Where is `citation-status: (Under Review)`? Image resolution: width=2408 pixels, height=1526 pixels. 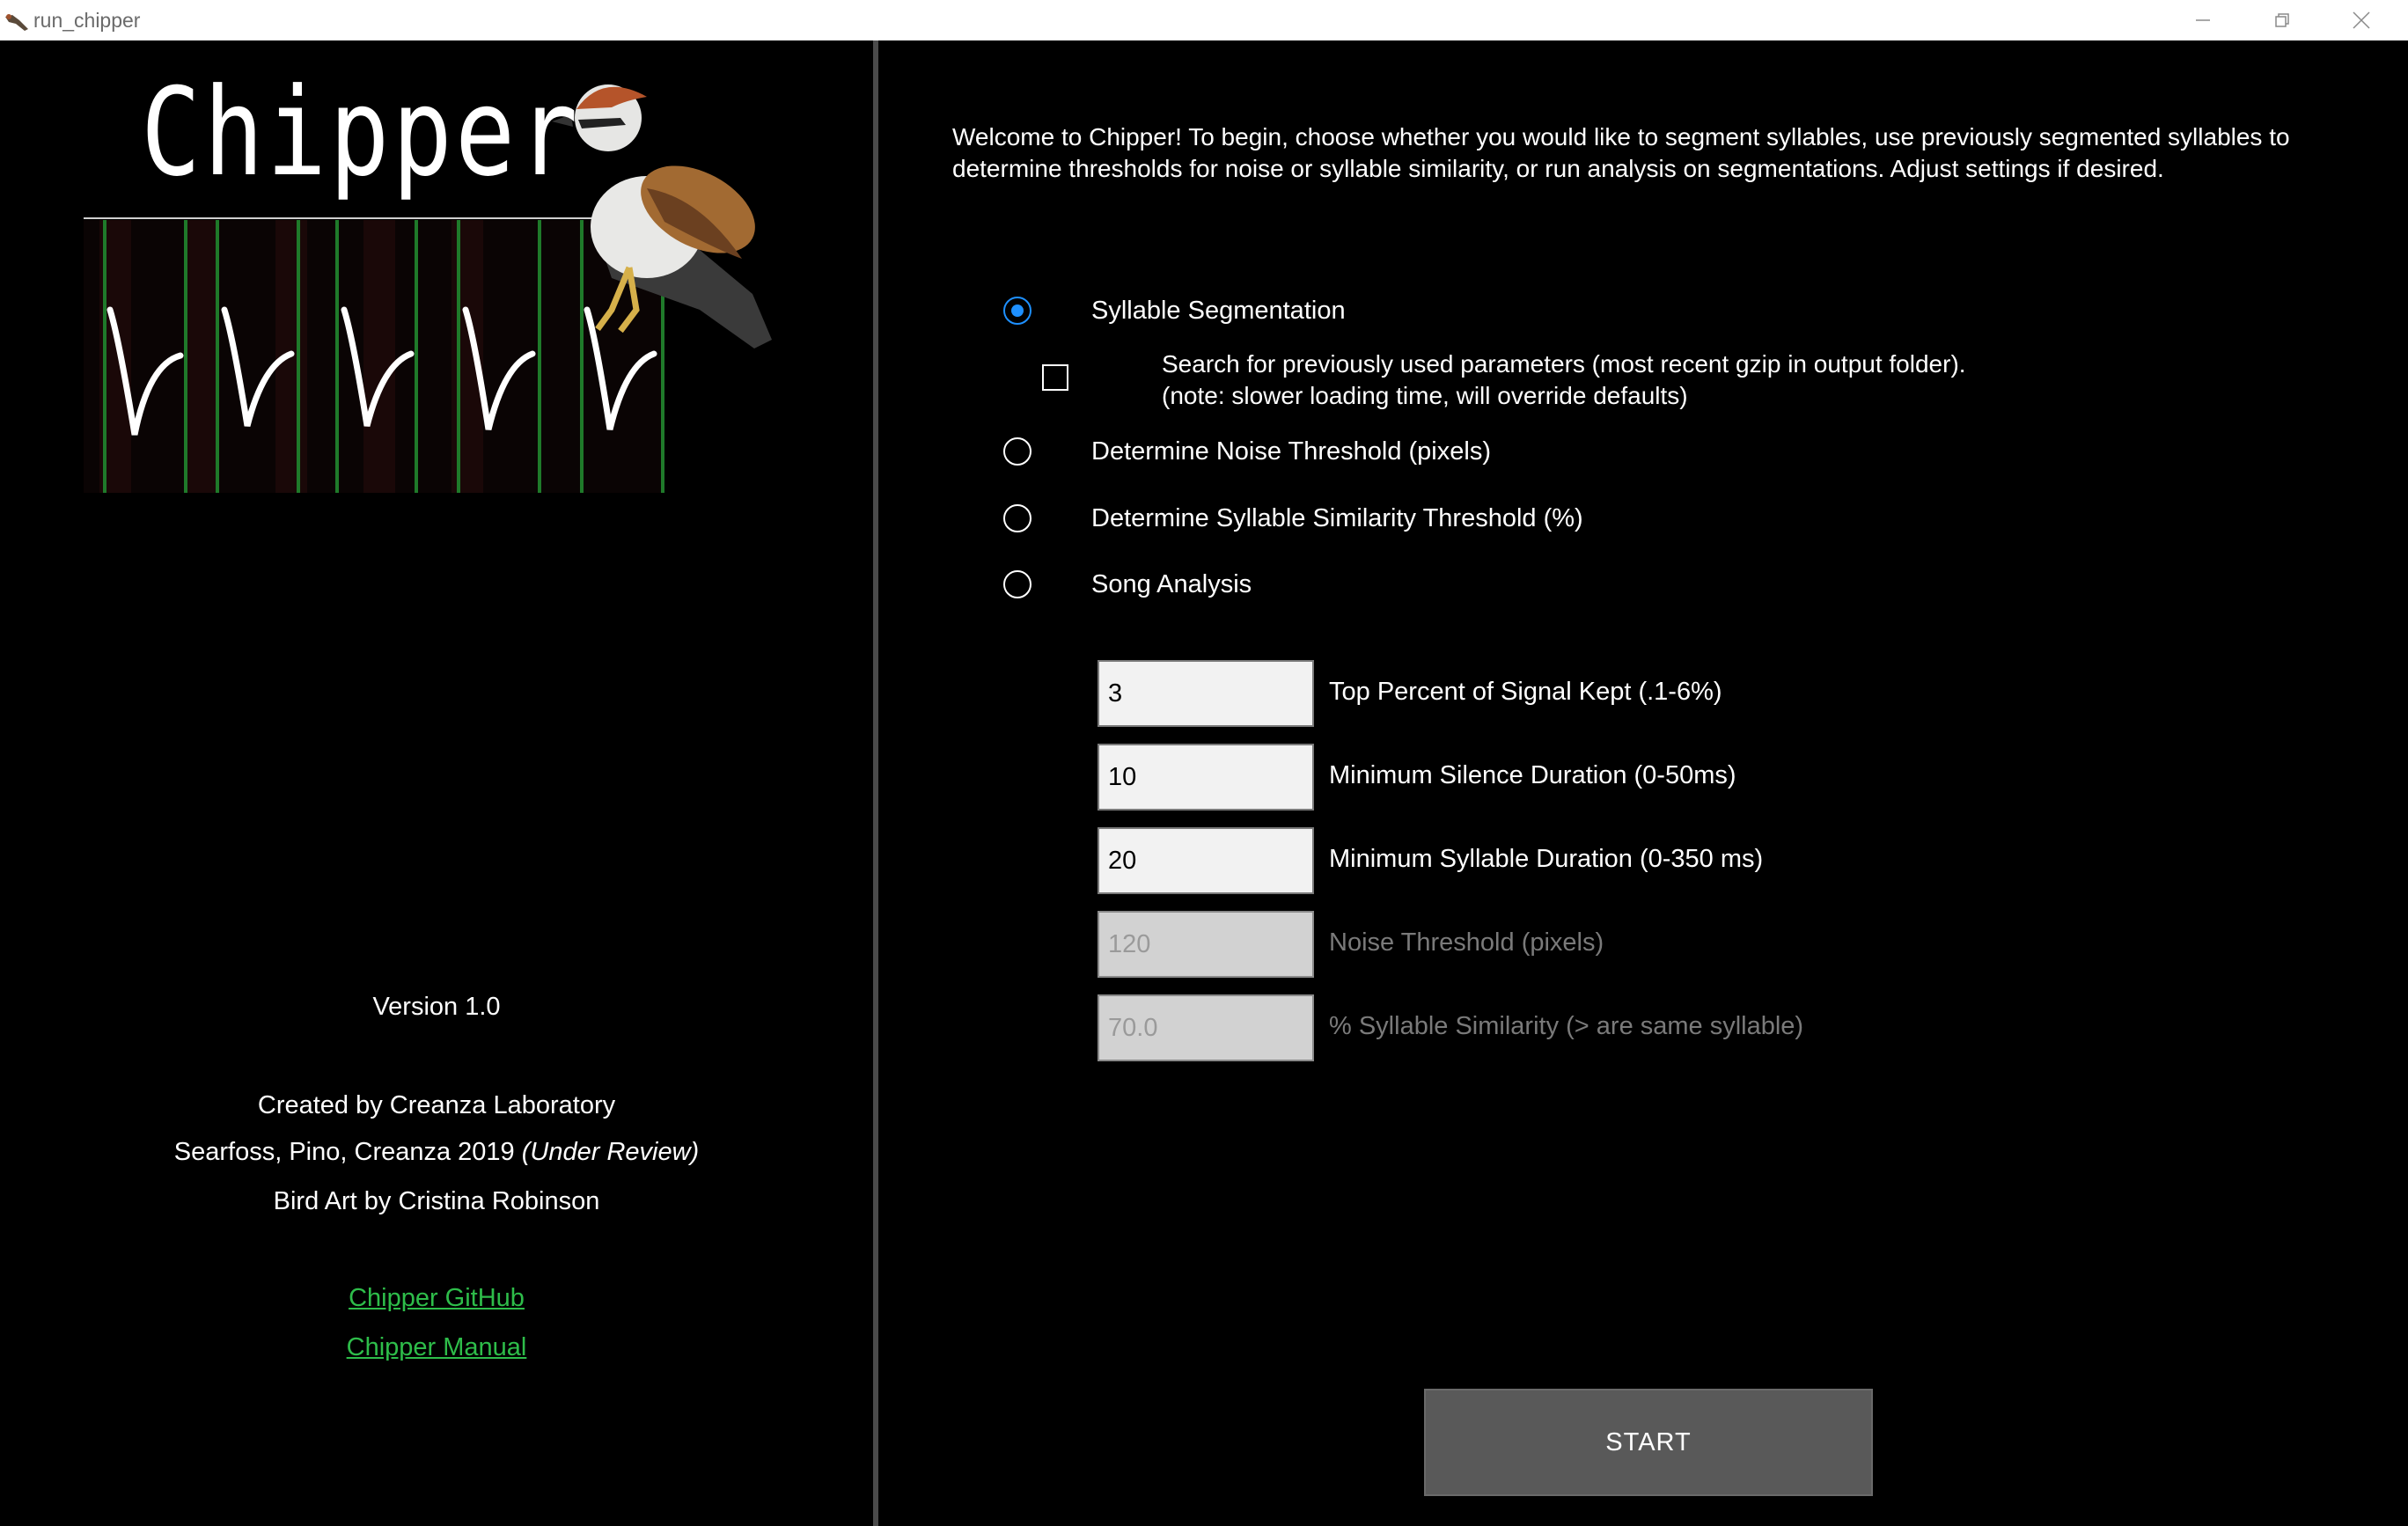
citation-status: (Under Review) is located at coordinates (610, 1152).